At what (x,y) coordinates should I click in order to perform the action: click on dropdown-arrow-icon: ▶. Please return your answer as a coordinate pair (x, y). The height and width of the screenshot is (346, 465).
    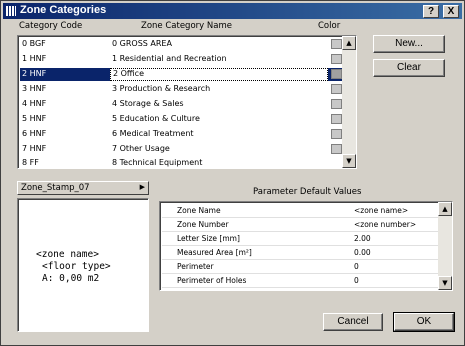
    Looking at the image, I should click on (142, 187).